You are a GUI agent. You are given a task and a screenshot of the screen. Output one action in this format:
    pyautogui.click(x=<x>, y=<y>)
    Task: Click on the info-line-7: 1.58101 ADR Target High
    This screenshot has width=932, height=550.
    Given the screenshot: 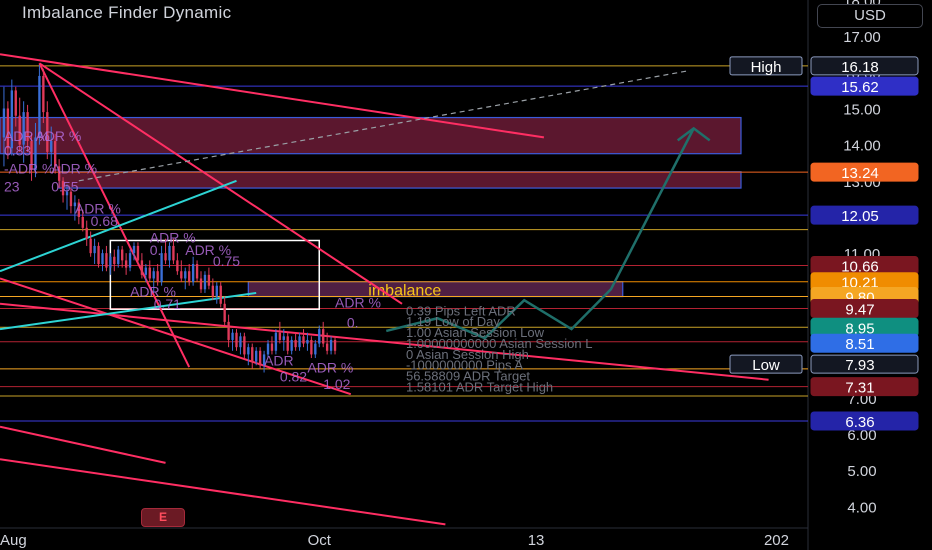 What is the action you would take?
    pyautogui.click(x=479, y=386)
    